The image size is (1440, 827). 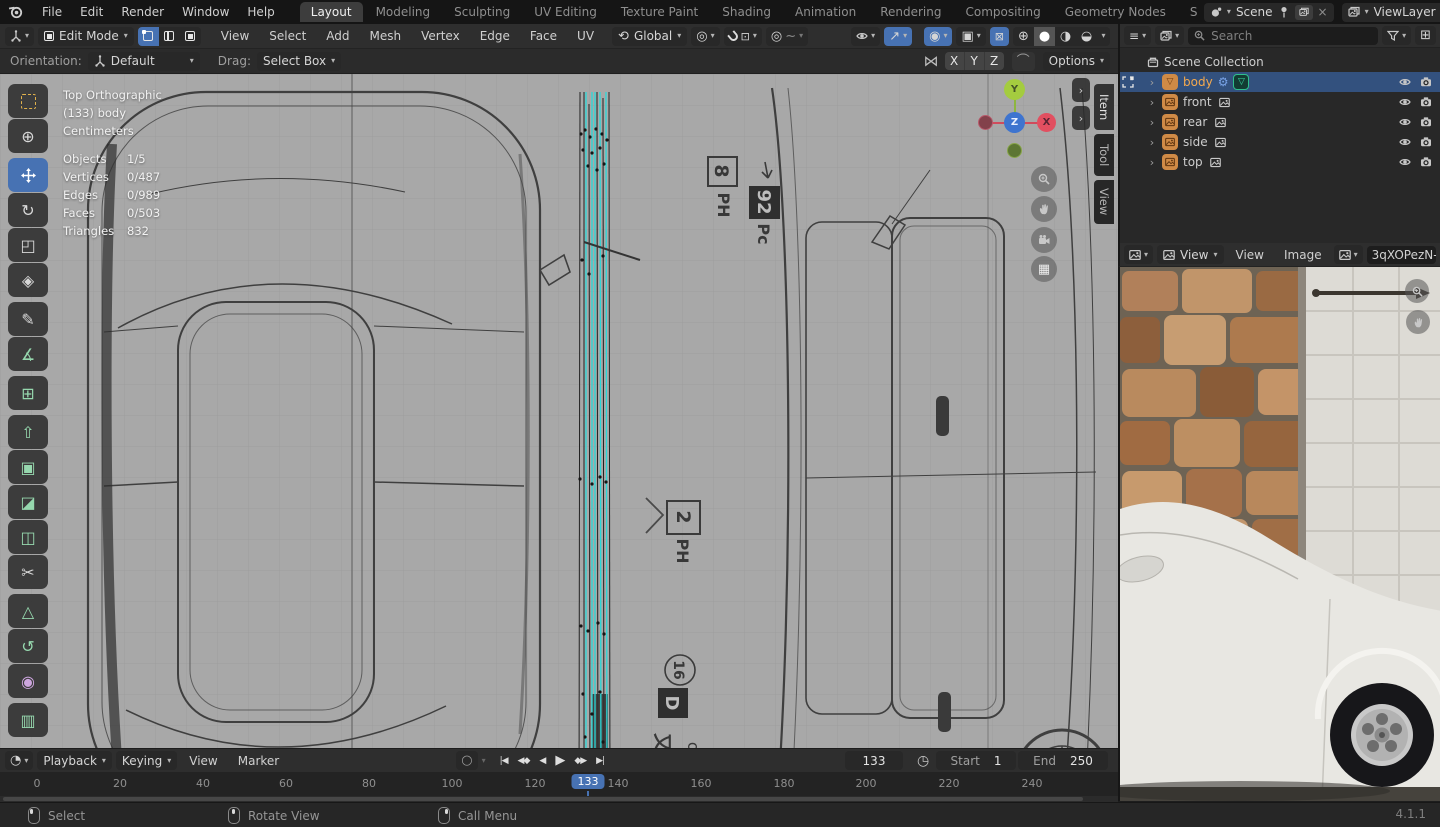 What do you see at coordinates (1303, 12) in the screenshot?
I see `new-scene-button` at bounding box center [1303, 12].